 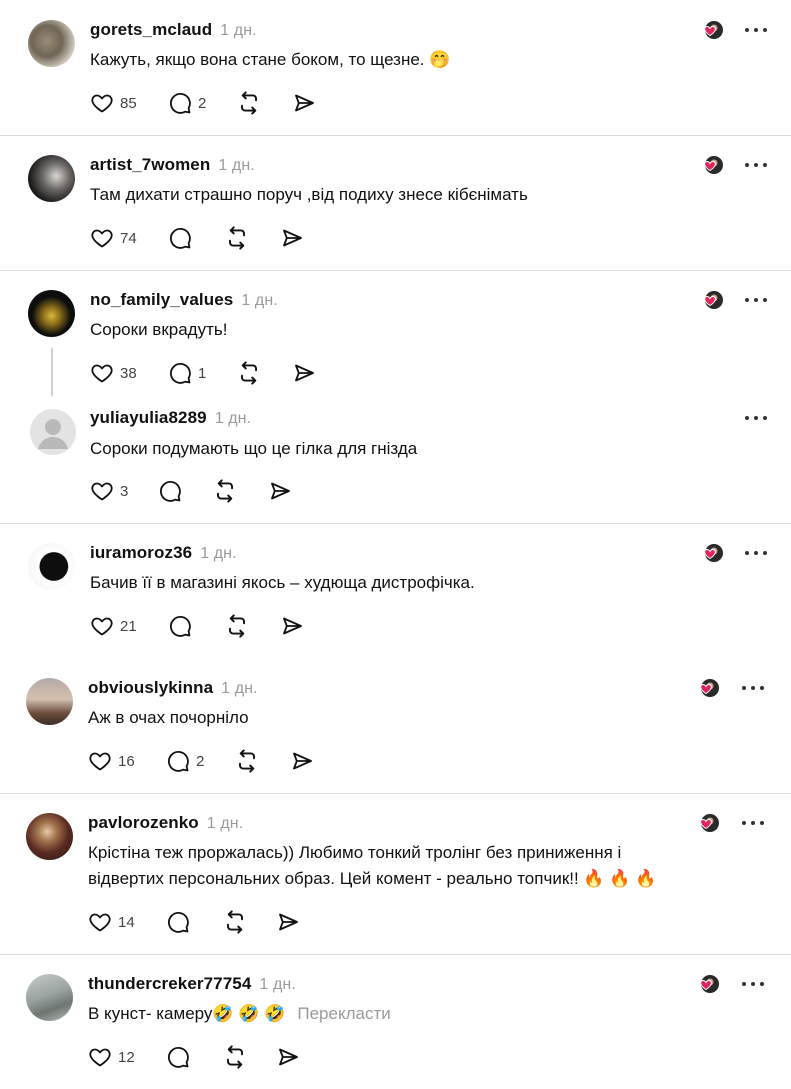 I want to click on like-count: 38, so click(x=128, y=373).